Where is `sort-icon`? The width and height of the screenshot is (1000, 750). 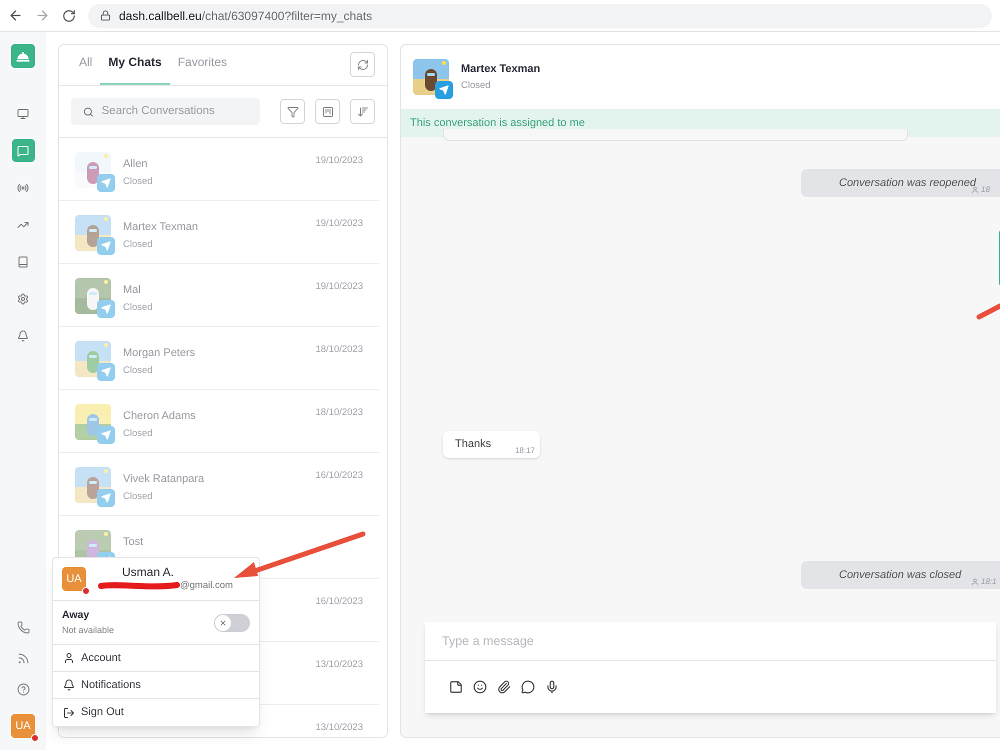
sort-icon is located at coordinates (362, 112).